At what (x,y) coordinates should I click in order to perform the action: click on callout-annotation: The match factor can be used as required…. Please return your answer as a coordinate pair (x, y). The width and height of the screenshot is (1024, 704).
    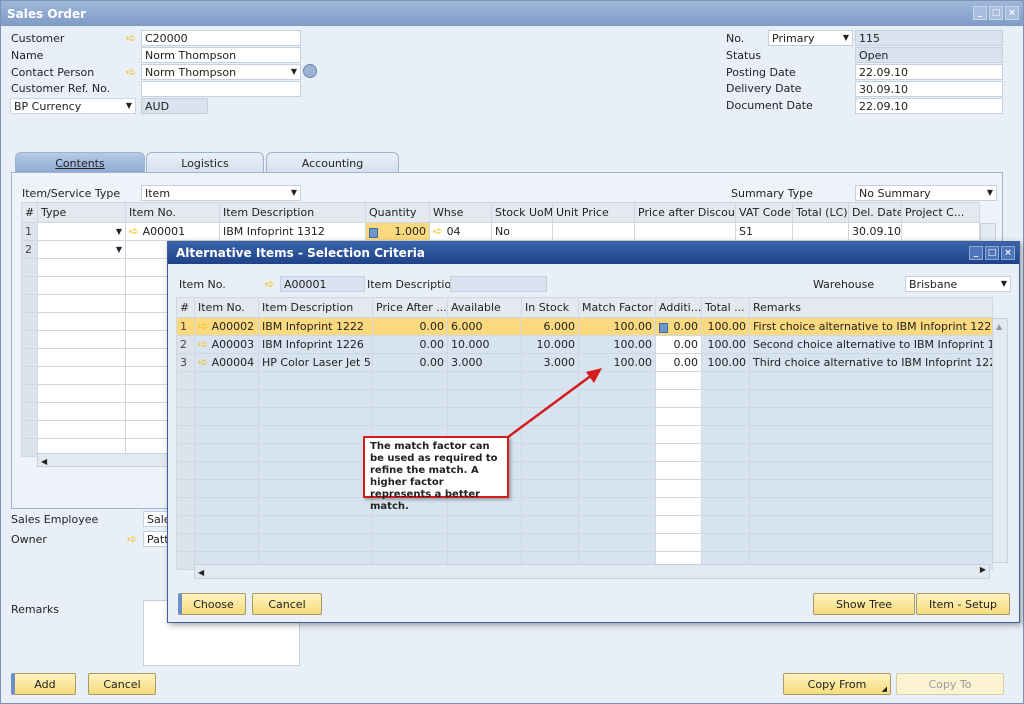
    Looking at the image, I should click on (436, 474).